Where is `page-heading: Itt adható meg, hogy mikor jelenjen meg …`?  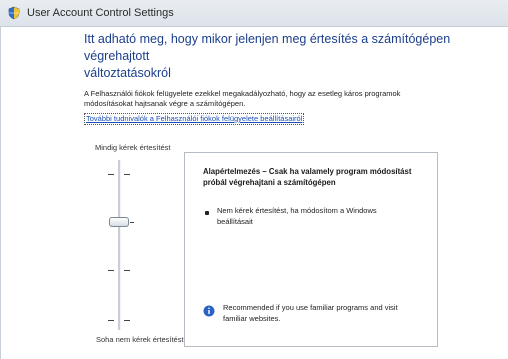 page-heading: Itt adható meg, hogy mikor jelenjen meg … is located at coordinates (267, 56).